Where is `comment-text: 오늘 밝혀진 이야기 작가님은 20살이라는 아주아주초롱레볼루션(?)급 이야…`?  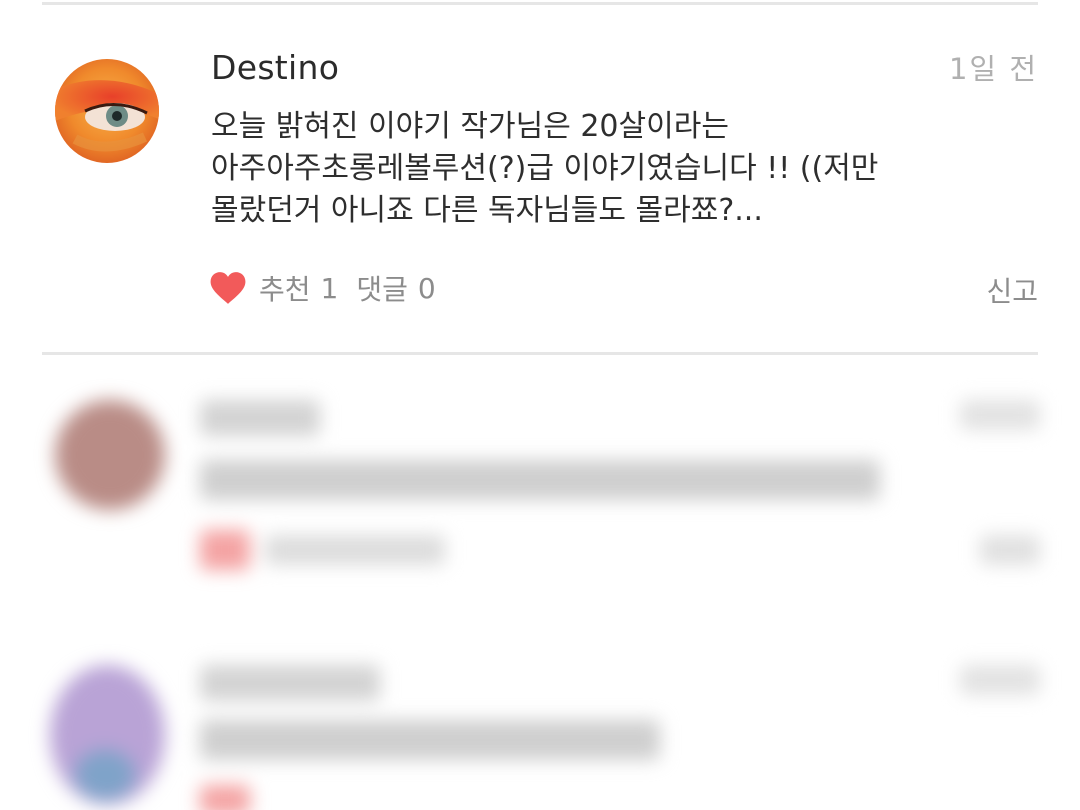 comment-text: 오늘 밝혀진 이야기 작가님은 20살이라는 아주아주초롱레볼루션(?)급 이야… is located at coordinates (545, 168).